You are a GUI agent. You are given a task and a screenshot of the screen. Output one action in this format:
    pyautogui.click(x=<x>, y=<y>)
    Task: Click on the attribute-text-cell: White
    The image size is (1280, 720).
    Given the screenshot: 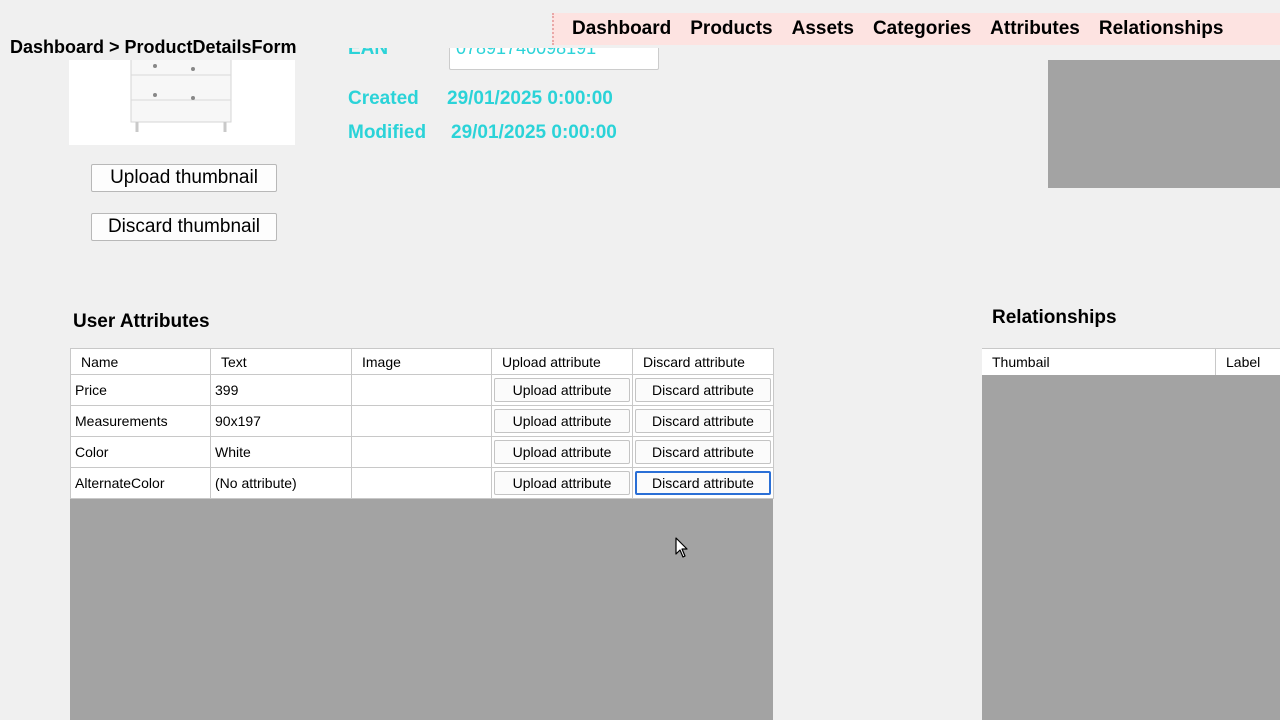 What is the action you would take?
    pyautogui.click(x=281, y=452)
    